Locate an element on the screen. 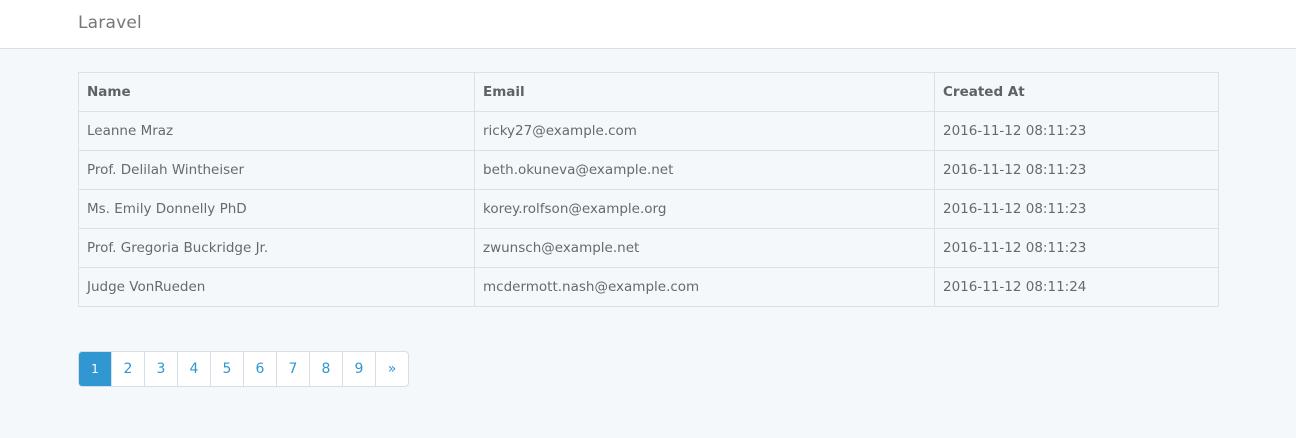  next-page-link: » is located at coordinates (392, 369).